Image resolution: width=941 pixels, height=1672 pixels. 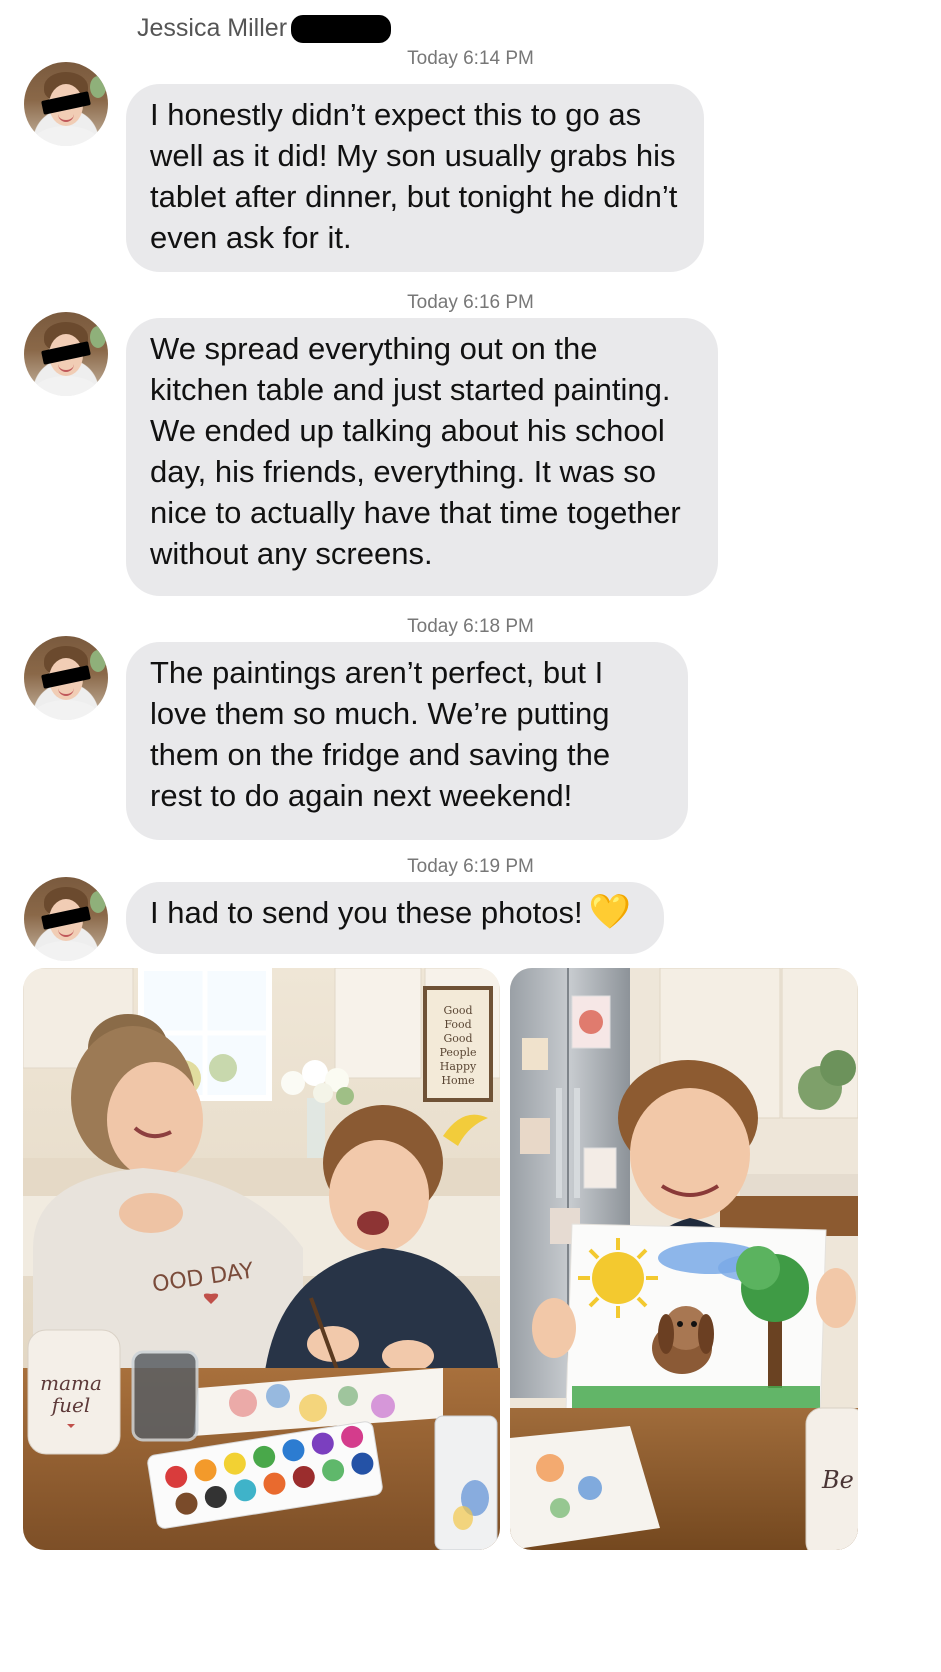 I want to click on message-timestamp: Today 6:16 PM, so click(x=470, y=302).